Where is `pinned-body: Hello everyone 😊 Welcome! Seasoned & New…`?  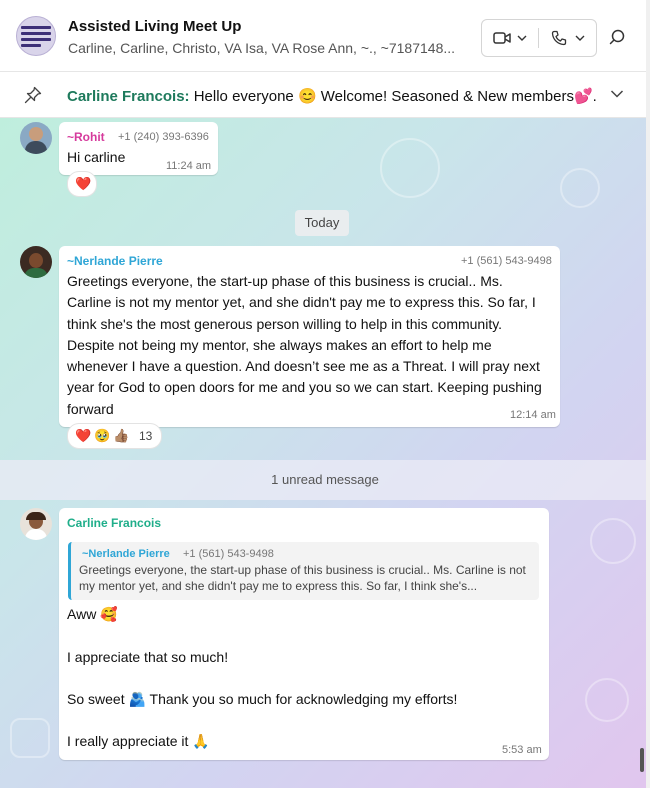
pinned-body: Hello everyone 😊 Welcome! Seasoned & New… is located at coordinates (395, 96).